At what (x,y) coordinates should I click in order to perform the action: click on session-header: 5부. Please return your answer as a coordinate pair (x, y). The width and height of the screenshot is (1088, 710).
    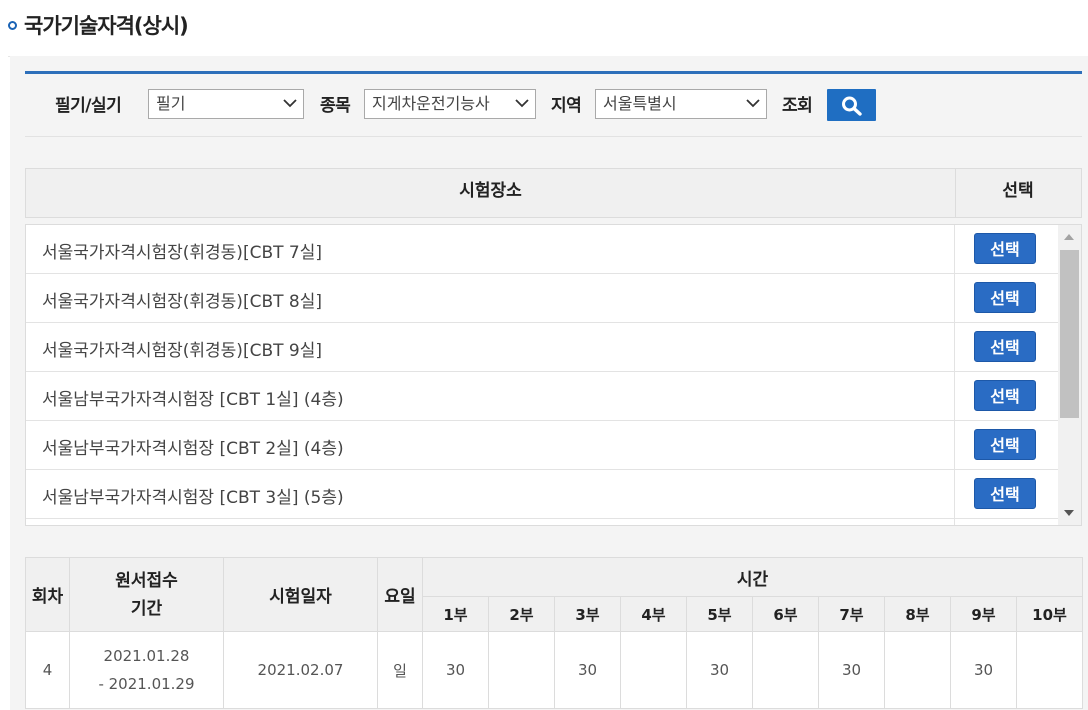
    Looking at the image, I should click on (719, 614).